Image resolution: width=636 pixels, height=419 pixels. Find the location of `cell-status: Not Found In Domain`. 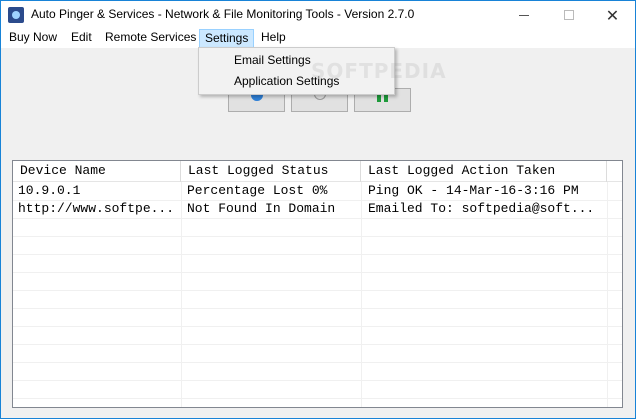

cell-status: Not Found In Domain is located at coordinates (261, 208).